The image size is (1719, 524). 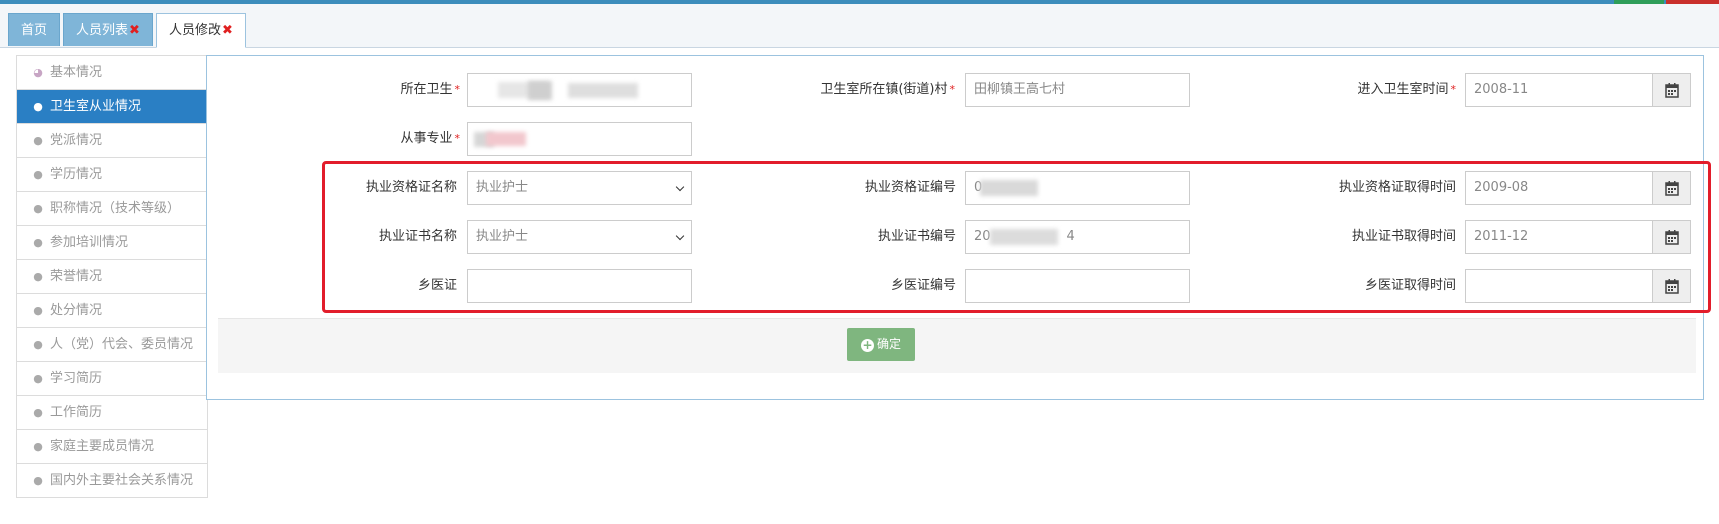 I want to click on sidebar-item-label: 学习简历, so click(x=76, y=378).